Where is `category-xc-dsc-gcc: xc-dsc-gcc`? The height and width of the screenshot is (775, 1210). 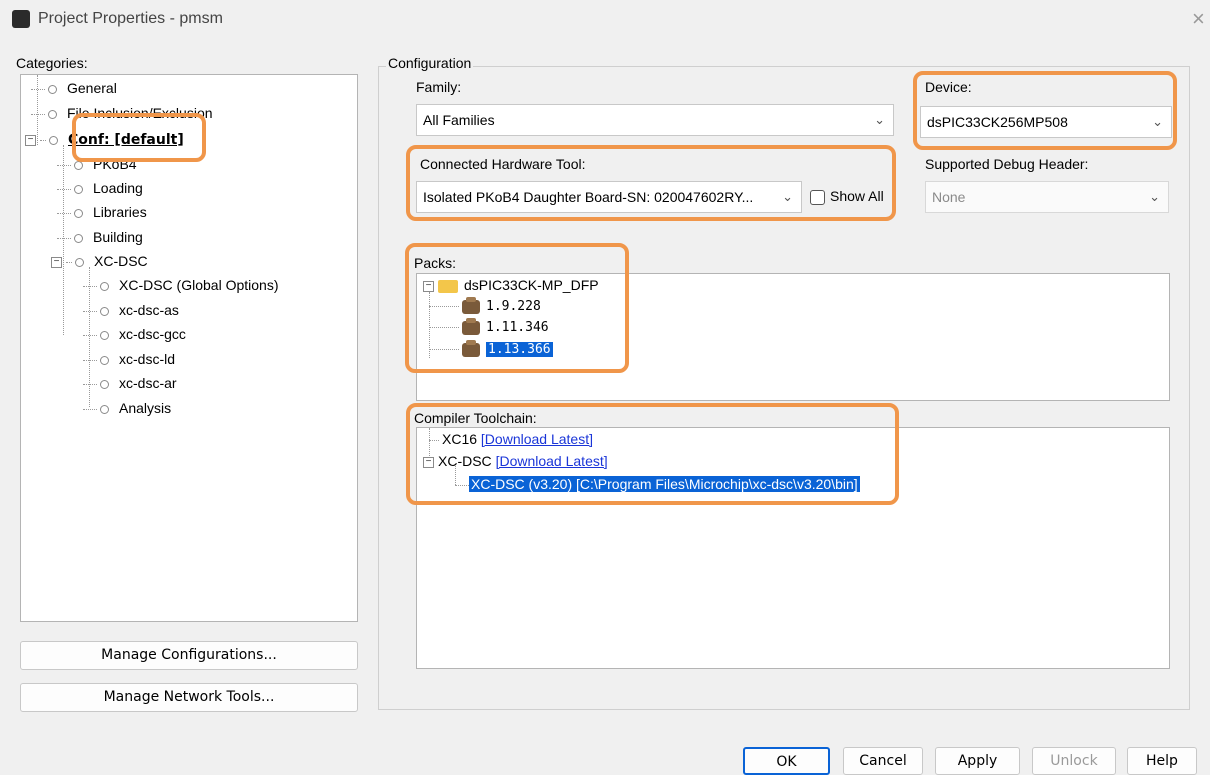 category-xc-dsc-gcc: xc-dsc-gcc is located at coordinates (134, 334).